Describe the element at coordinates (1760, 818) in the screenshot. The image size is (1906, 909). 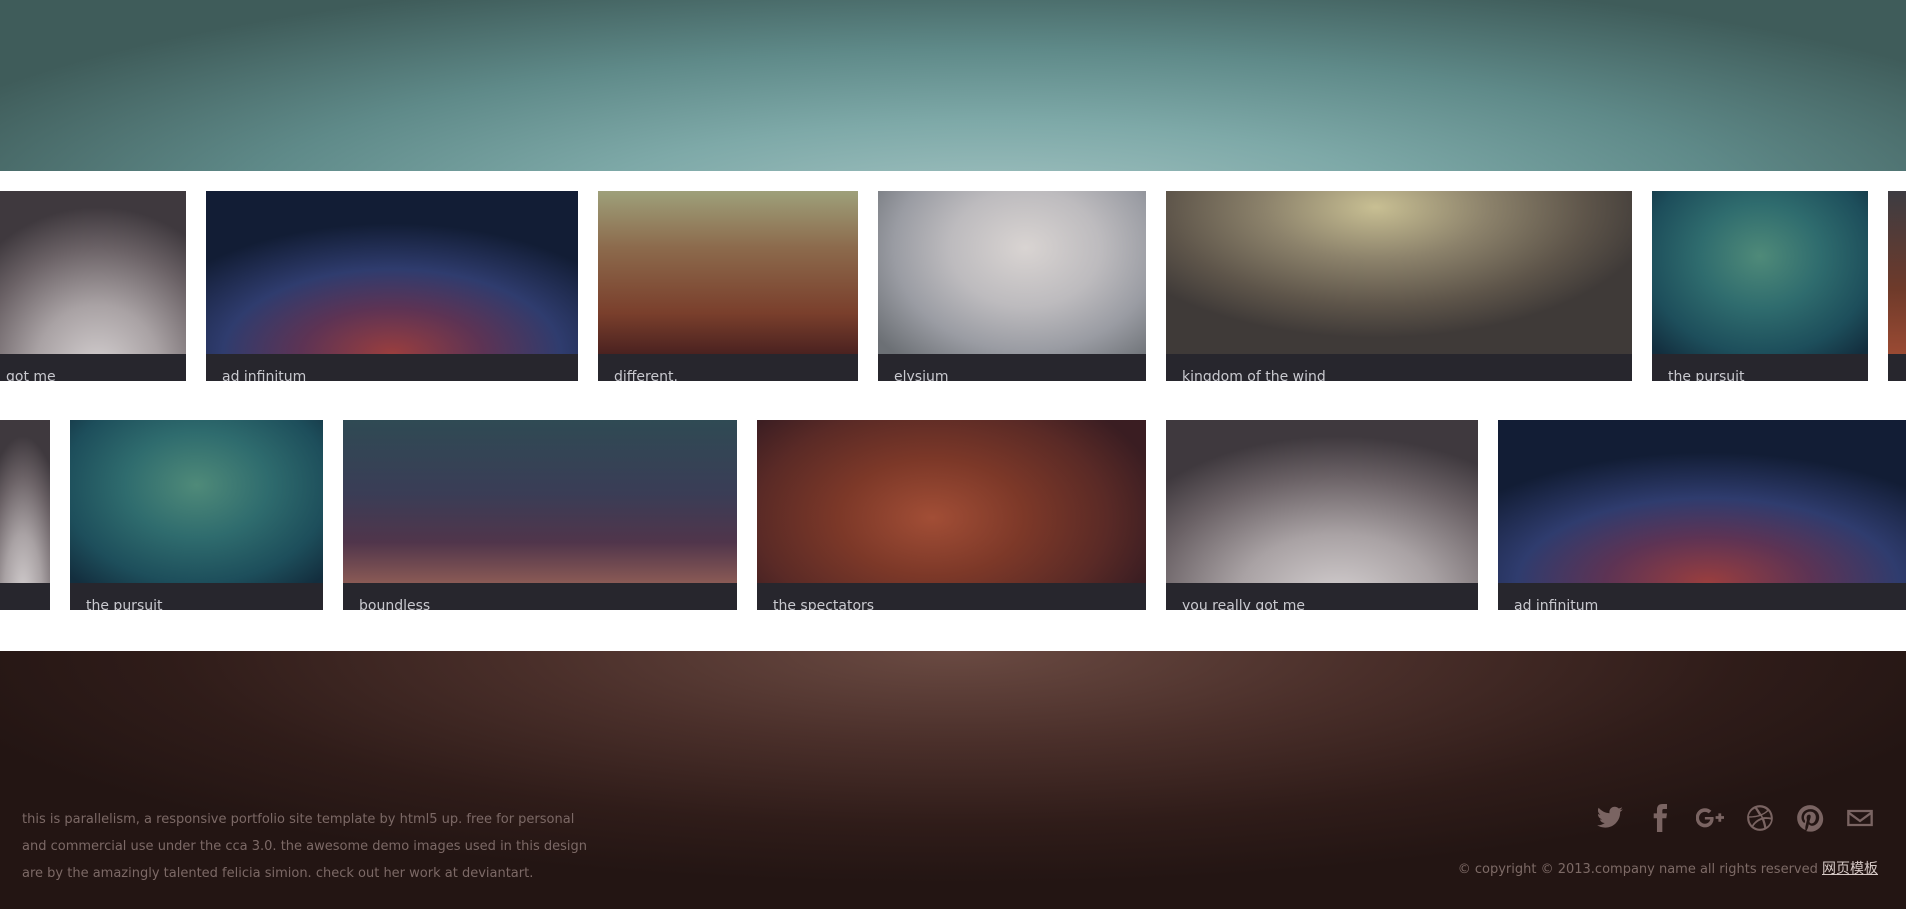
I see `dribbble-icon` at that location.